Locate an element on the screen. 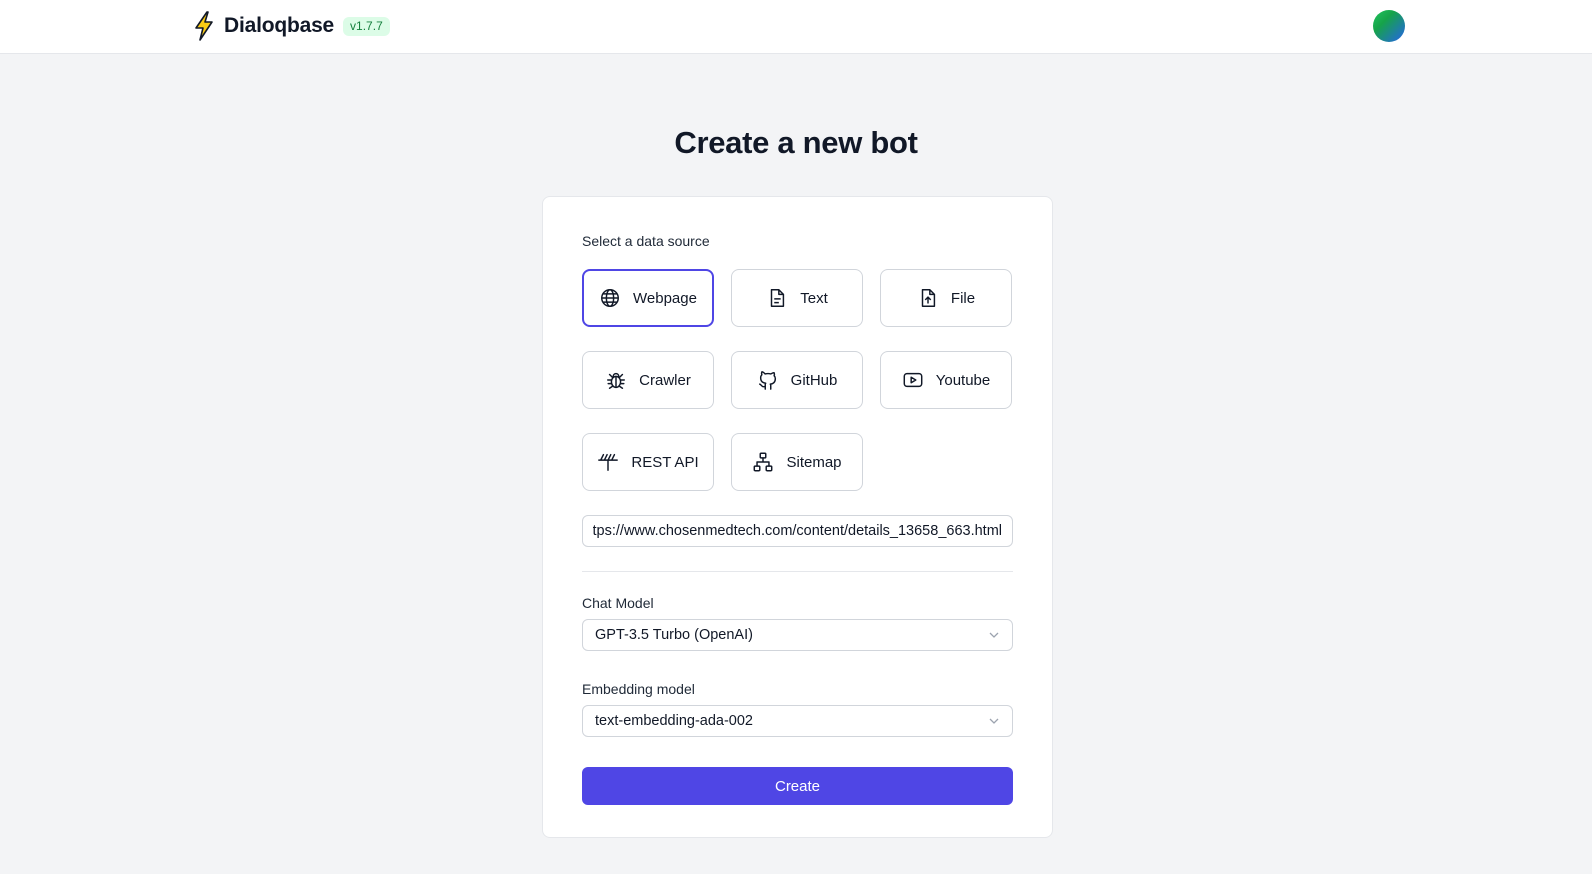  embedding-model-label: Embedding model is located at coordinates (638, 689).